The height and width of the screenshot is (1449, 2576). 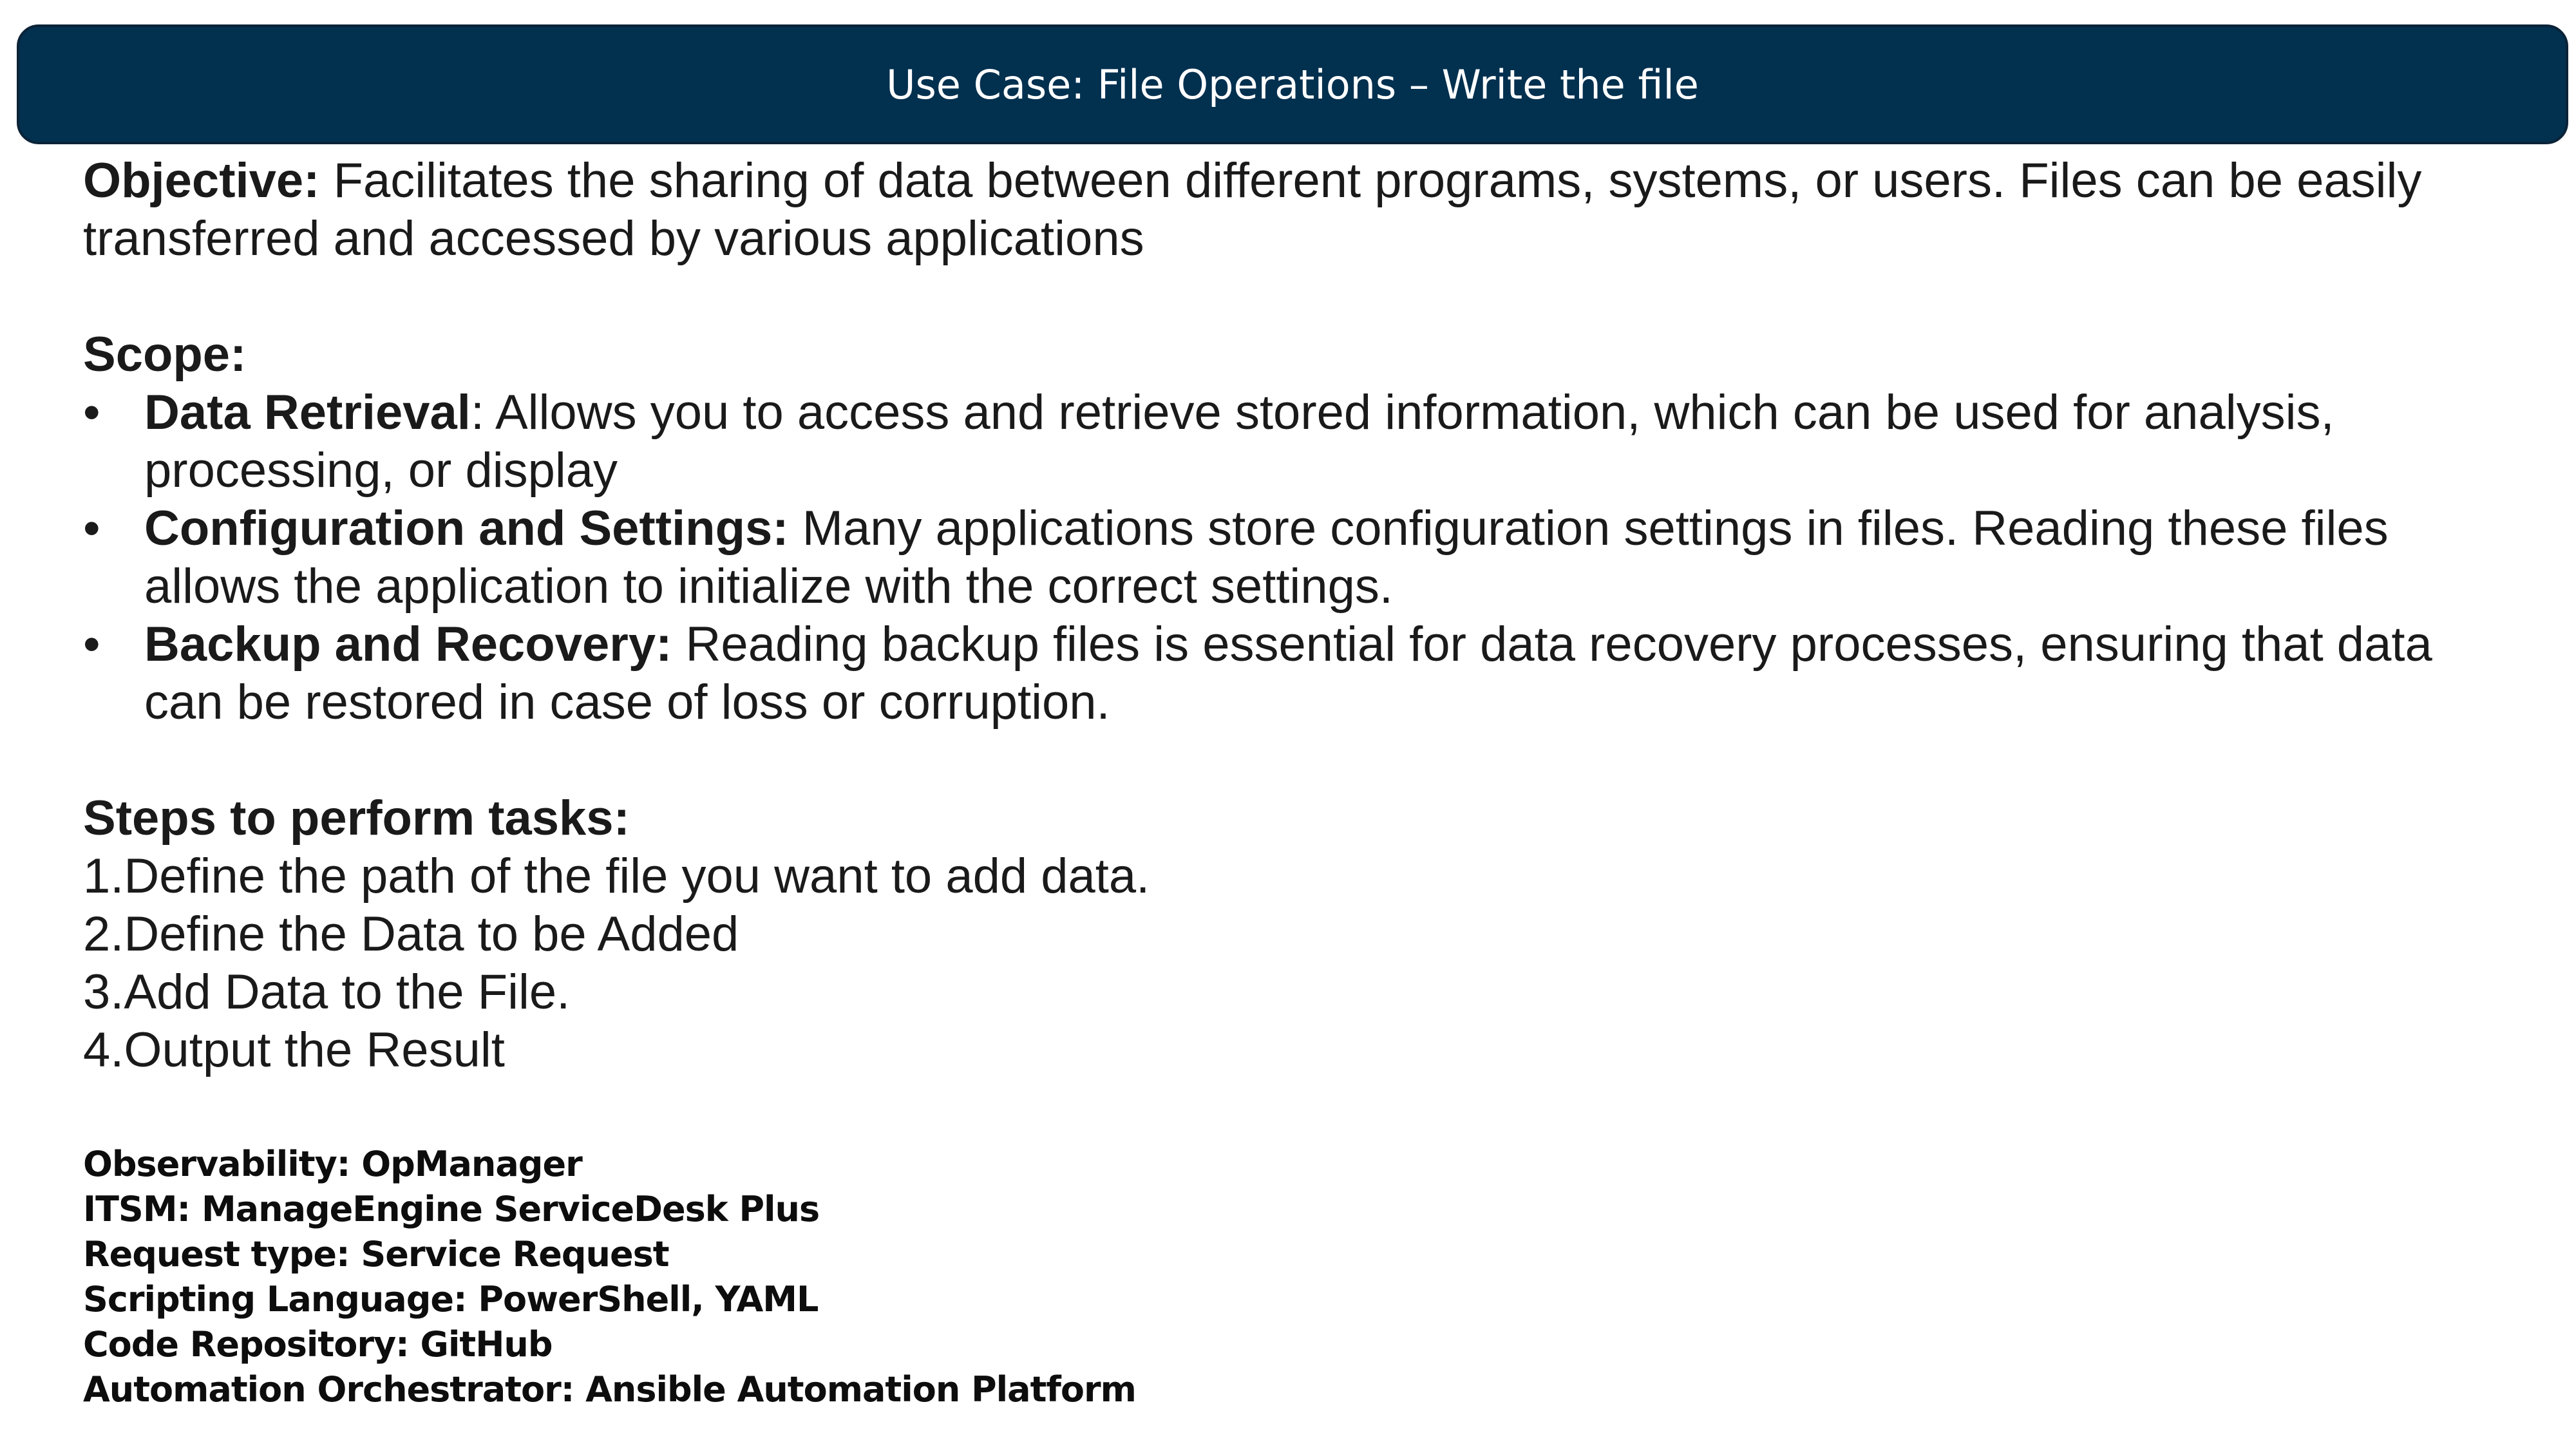 I want to click on step-item: 3.Add Data to the File., so click(x=327, y=992).